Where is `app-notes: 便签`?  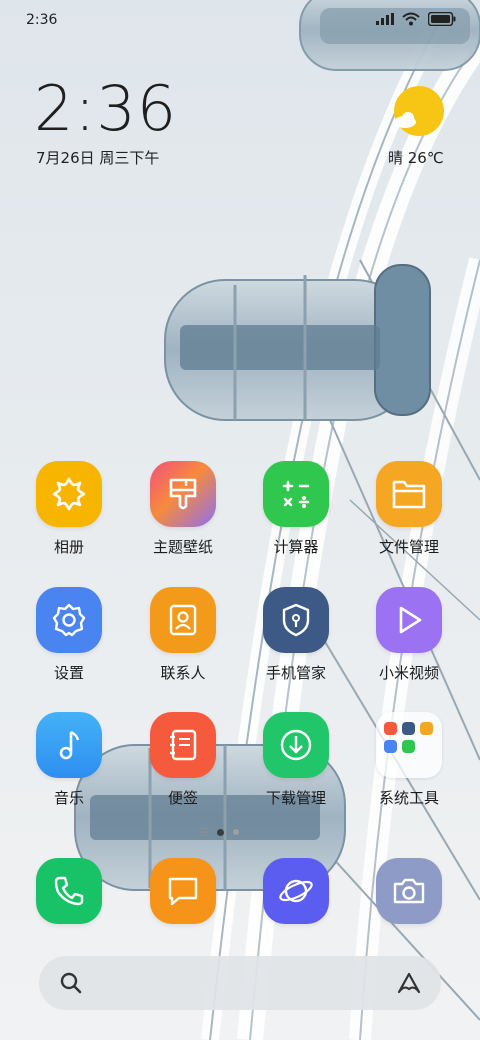
app-notes: 便签 is located at coordinates (183, 760).